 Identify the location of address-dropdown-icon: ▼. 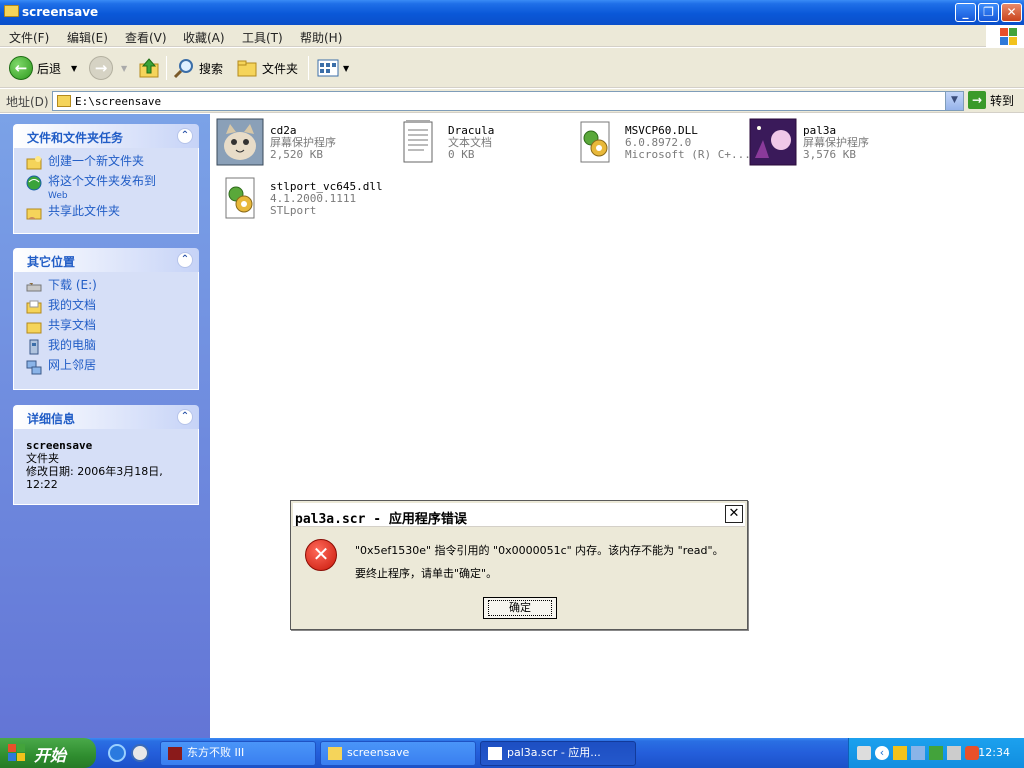
(954, 101).